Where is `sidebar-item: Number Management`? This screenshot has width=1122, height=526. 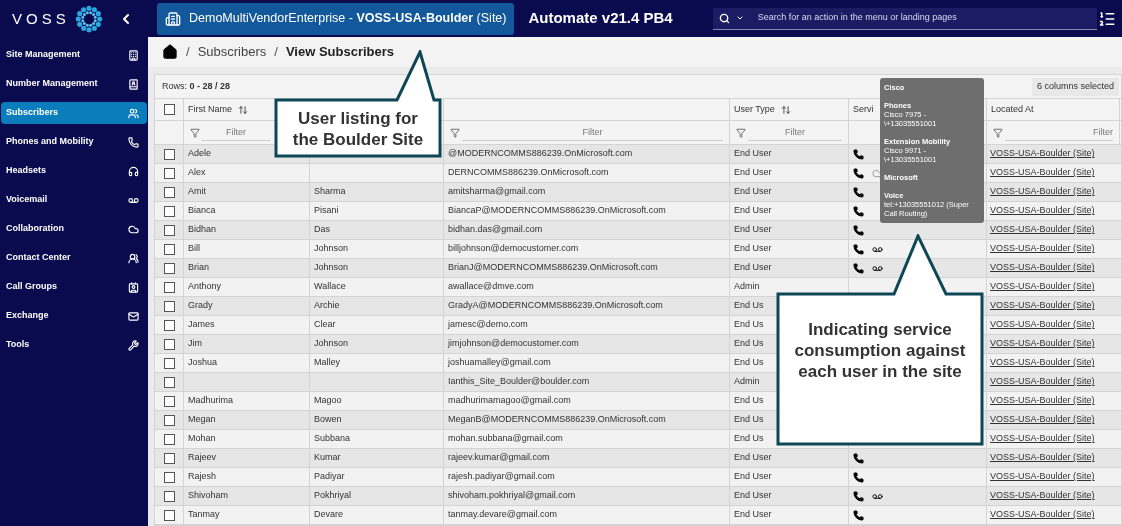 sidebar-item: Number Management is located at coordinates (74, 84).